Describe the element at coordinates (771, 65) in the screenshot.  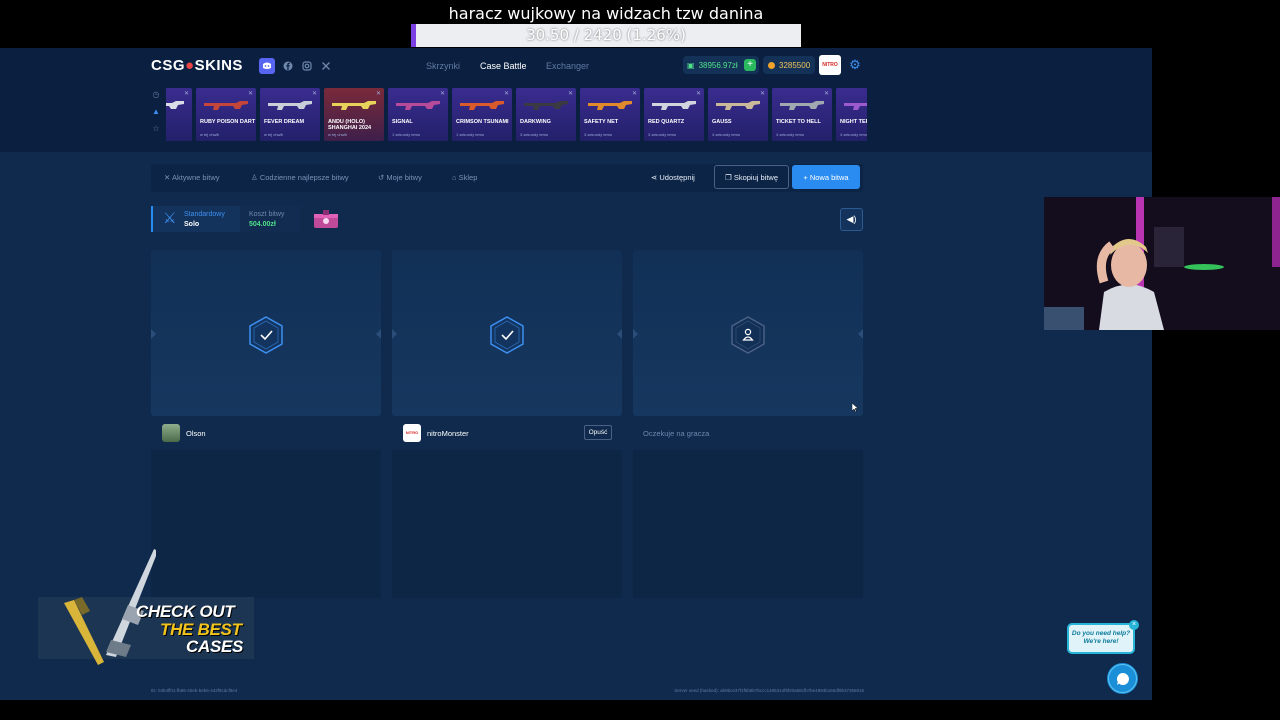
I see `coin-icon` at that location.